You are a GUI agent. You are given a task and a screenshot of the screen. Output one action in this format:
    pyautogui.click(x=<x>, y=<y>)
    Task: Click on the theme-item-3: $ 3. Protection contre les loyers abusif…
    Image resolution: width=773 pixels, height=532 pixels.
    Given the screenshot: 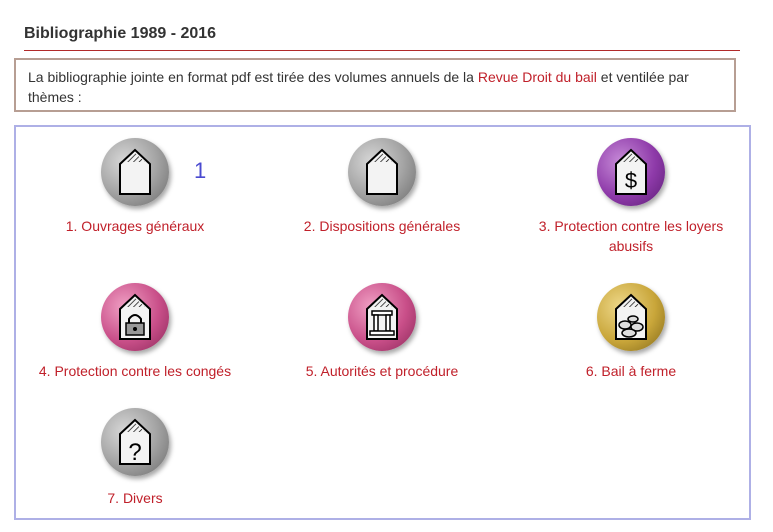 What is the action you would take?
    pyautogui.click(x=631, y=197)
    